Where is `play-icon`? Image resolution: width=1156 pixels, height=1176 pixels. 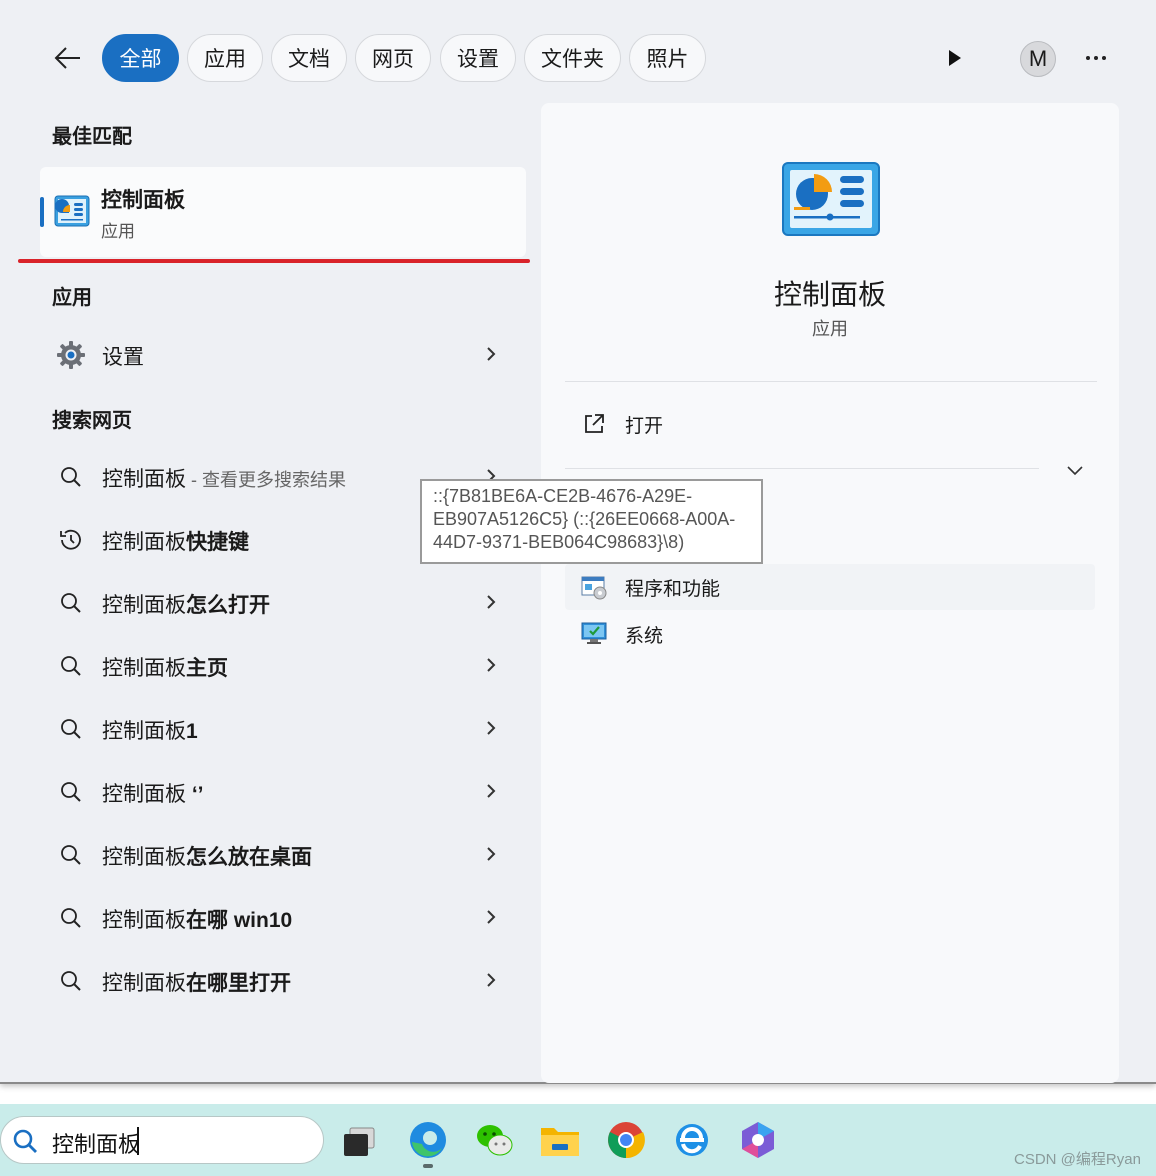
play-icon is located at coordinates (954, 58).